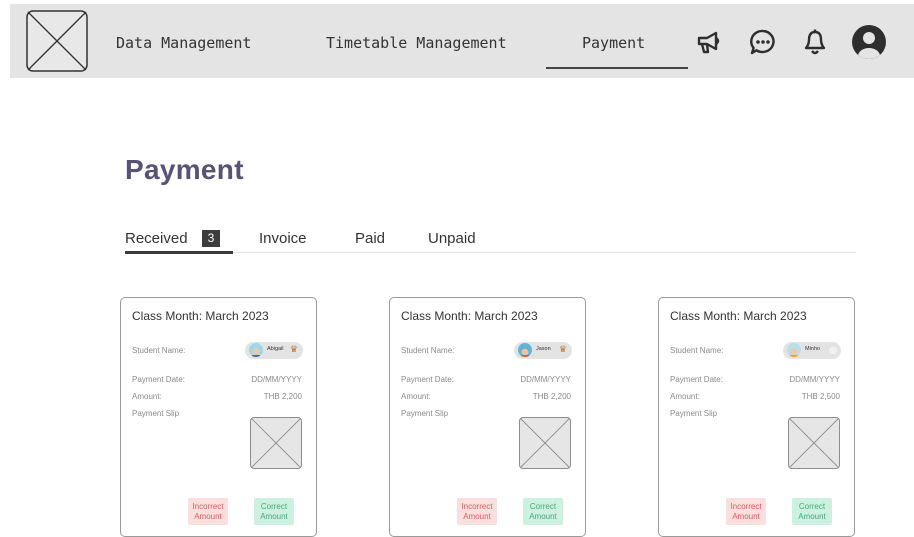 This screenshot has width=914, height=537. I want to click on student-name: Jason, so click(543, 349).